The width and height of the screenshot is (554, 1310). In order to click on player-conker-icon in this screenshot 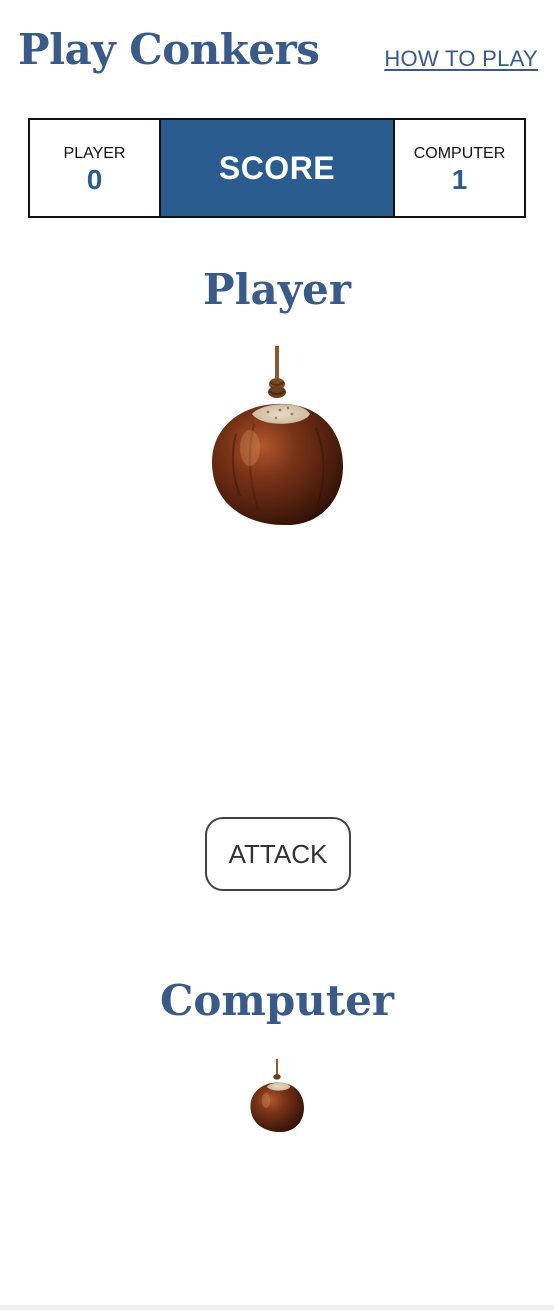, I will do `click(277, 437)`.